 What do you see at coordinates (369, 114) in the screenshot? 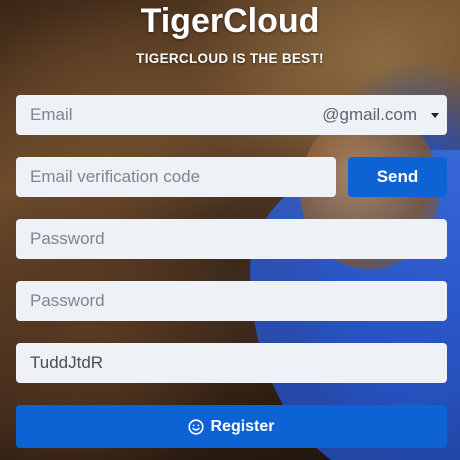
I see `email-domain-value: @gmail.com` at bounding box center [369, 114].